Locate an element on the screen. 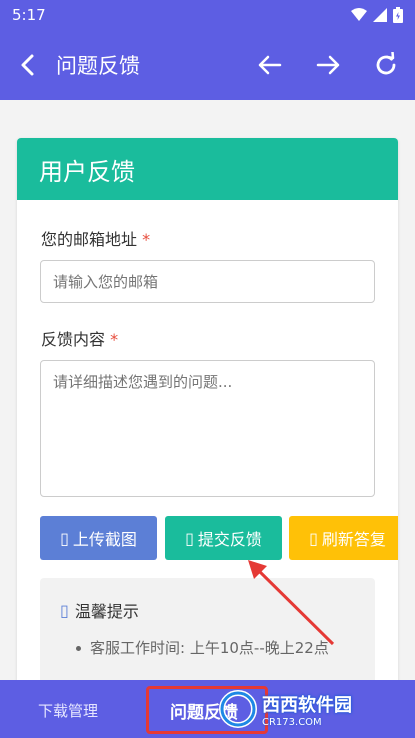  back-button is located at coordinates (28, 65).